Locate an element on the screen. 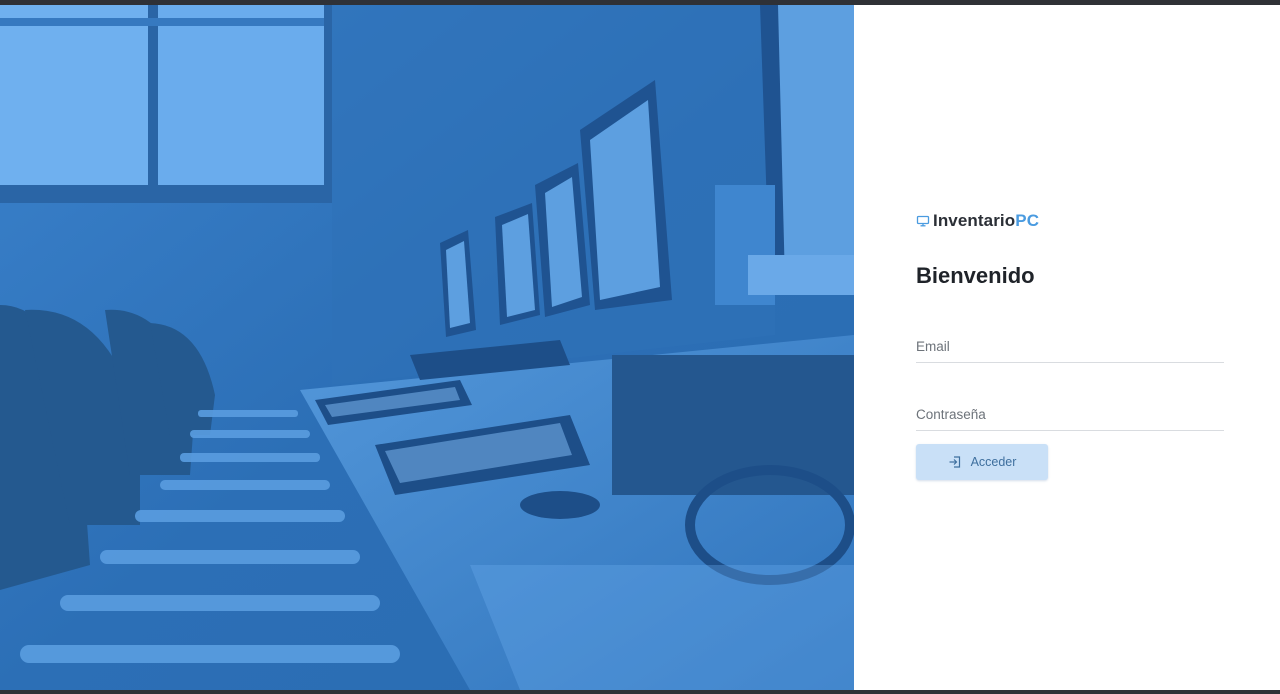 This screenshot has width=1280, height=694. brand-name: InventarioPC is located at coordinates (986, 221).